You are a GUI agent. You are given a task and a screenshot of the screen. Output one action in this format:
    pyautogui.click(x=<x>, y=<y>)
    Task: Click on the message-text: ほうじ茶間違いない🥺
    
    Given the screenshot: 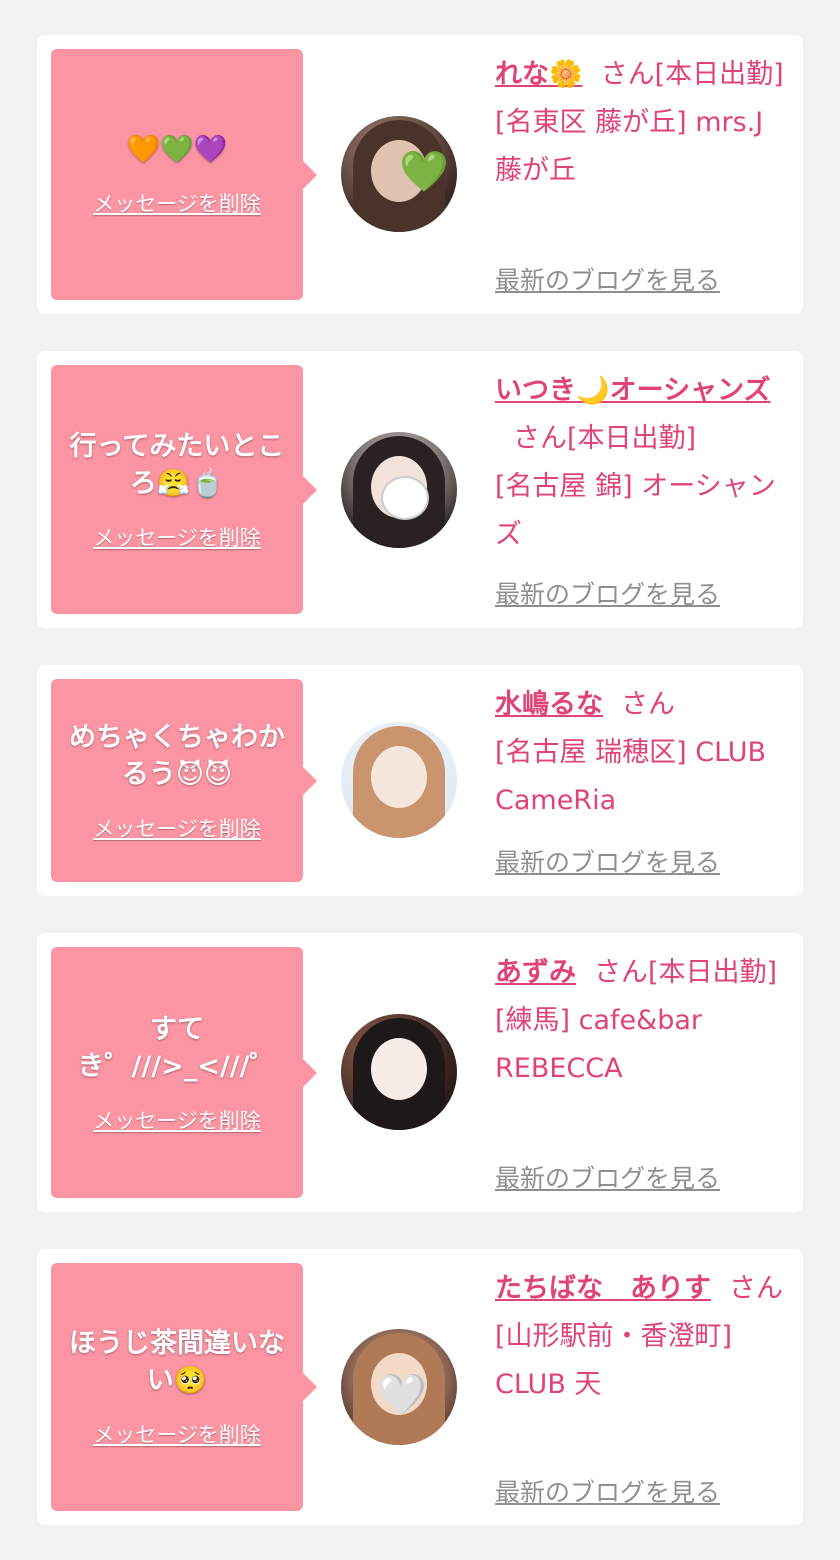 What is the action you would take?
    pyautogui.click(x=177, y=1362)
    